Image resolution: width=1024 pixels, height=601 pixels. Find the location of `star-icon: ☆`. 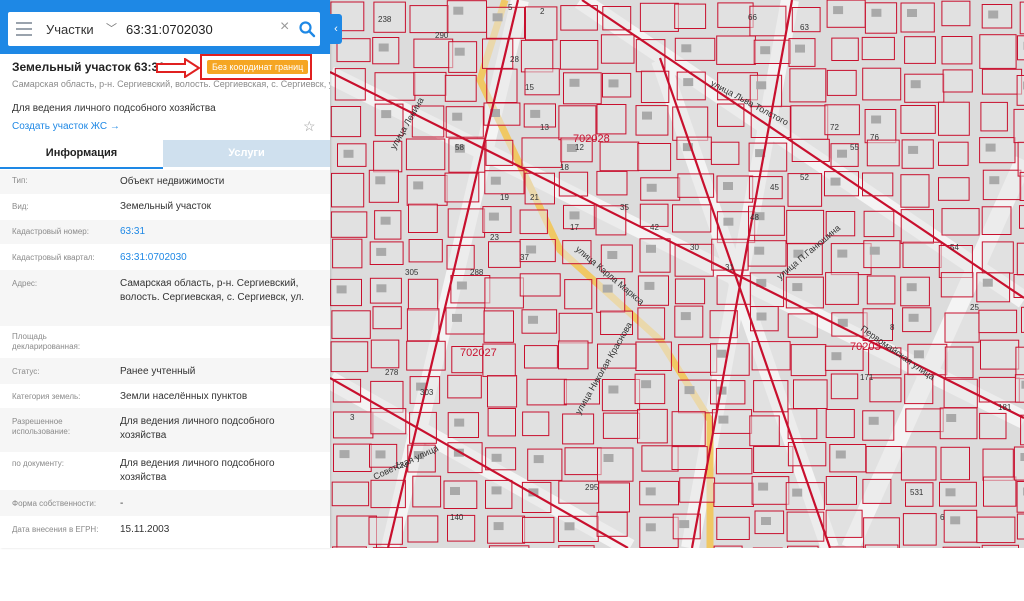

star-icon: ☆ is located at coordinates (309, 126).